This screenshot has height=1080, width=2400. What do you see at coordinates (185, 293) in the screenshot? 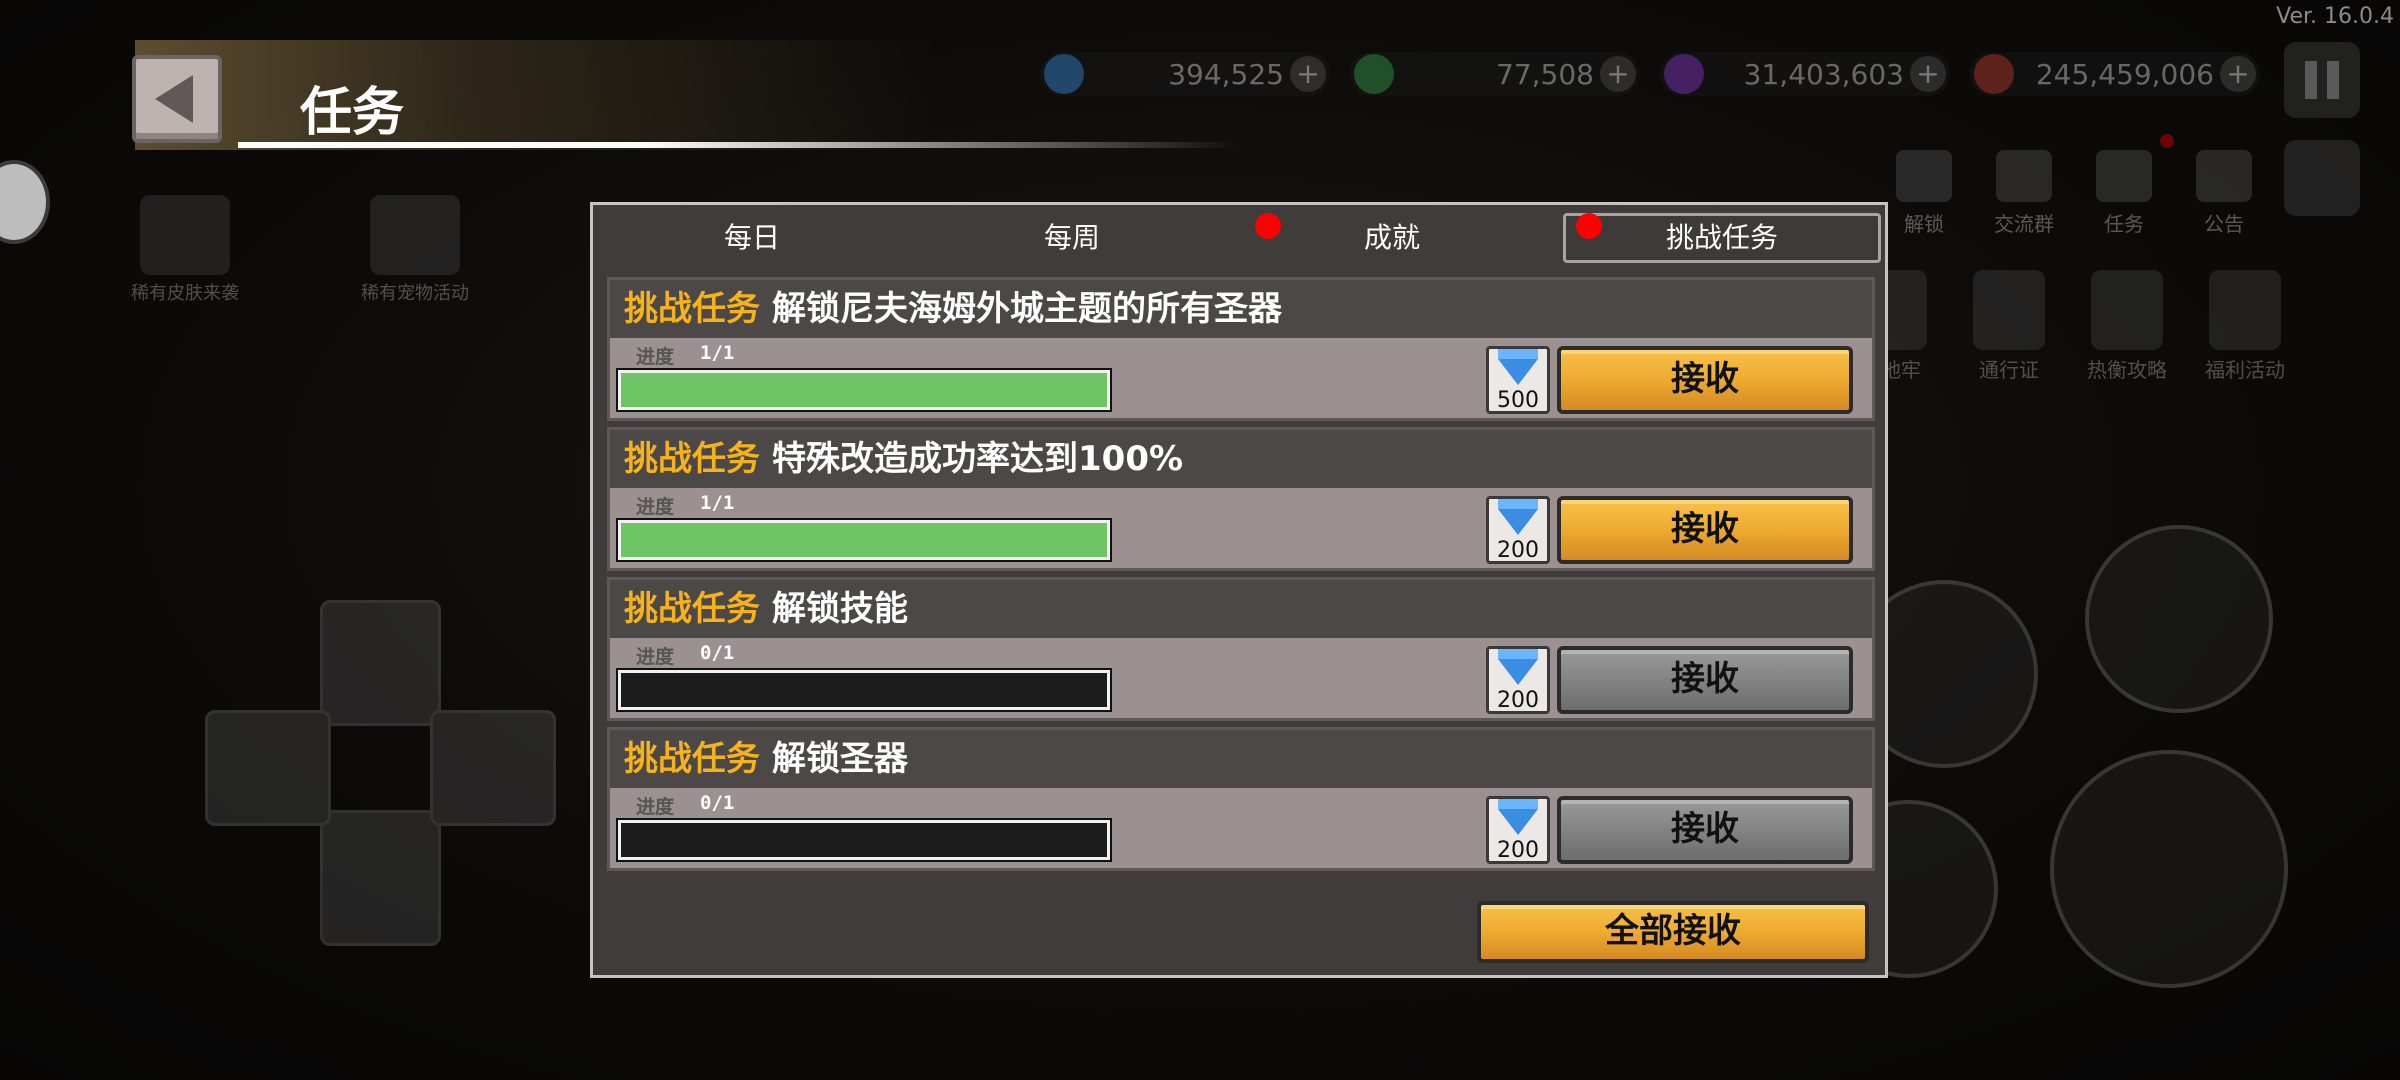
I see `event-label: 稀有皮肤来袭` at bounding box center [185, 293].